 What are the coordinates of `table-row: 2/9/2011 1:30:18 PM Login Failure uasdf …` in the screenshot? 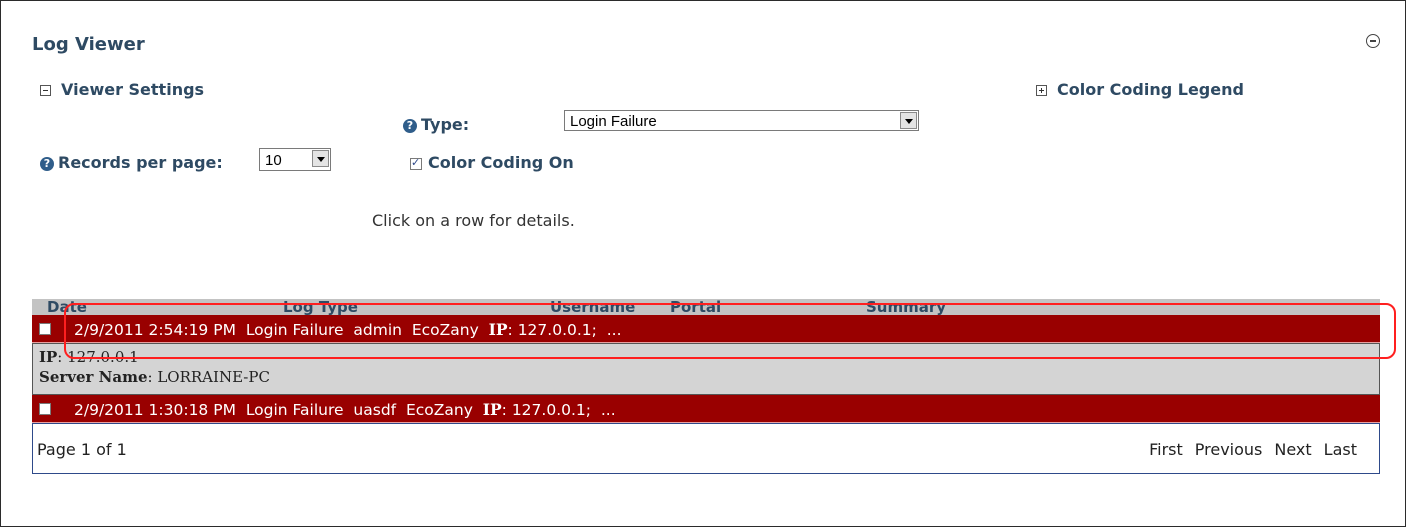 It's located at (706, 409).